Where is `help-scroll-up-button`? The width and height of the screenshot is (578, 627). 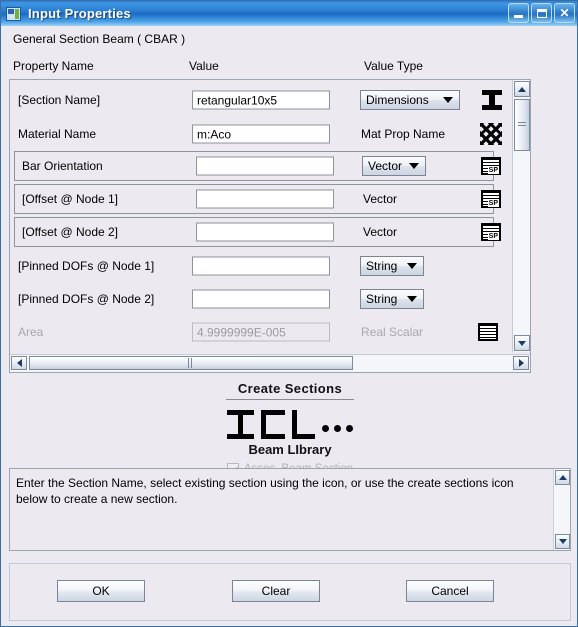 help-scroll-up-button is located at coordinates (562, 477).